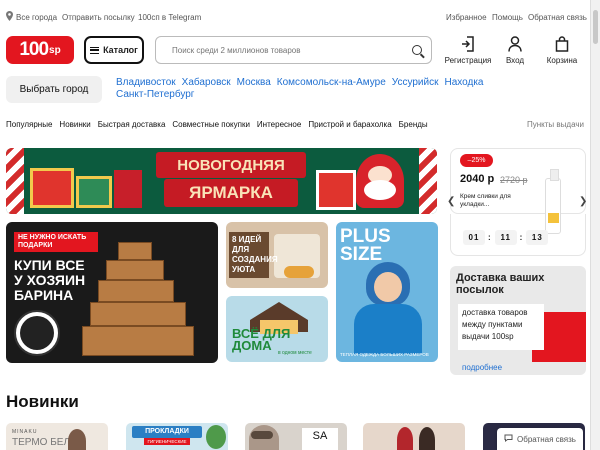 The width and height of the screenshot is (600, 450). What do you see at coordinates (414, 436) in the screenshot?
I see `product-card` at bounding box center [414, 436].